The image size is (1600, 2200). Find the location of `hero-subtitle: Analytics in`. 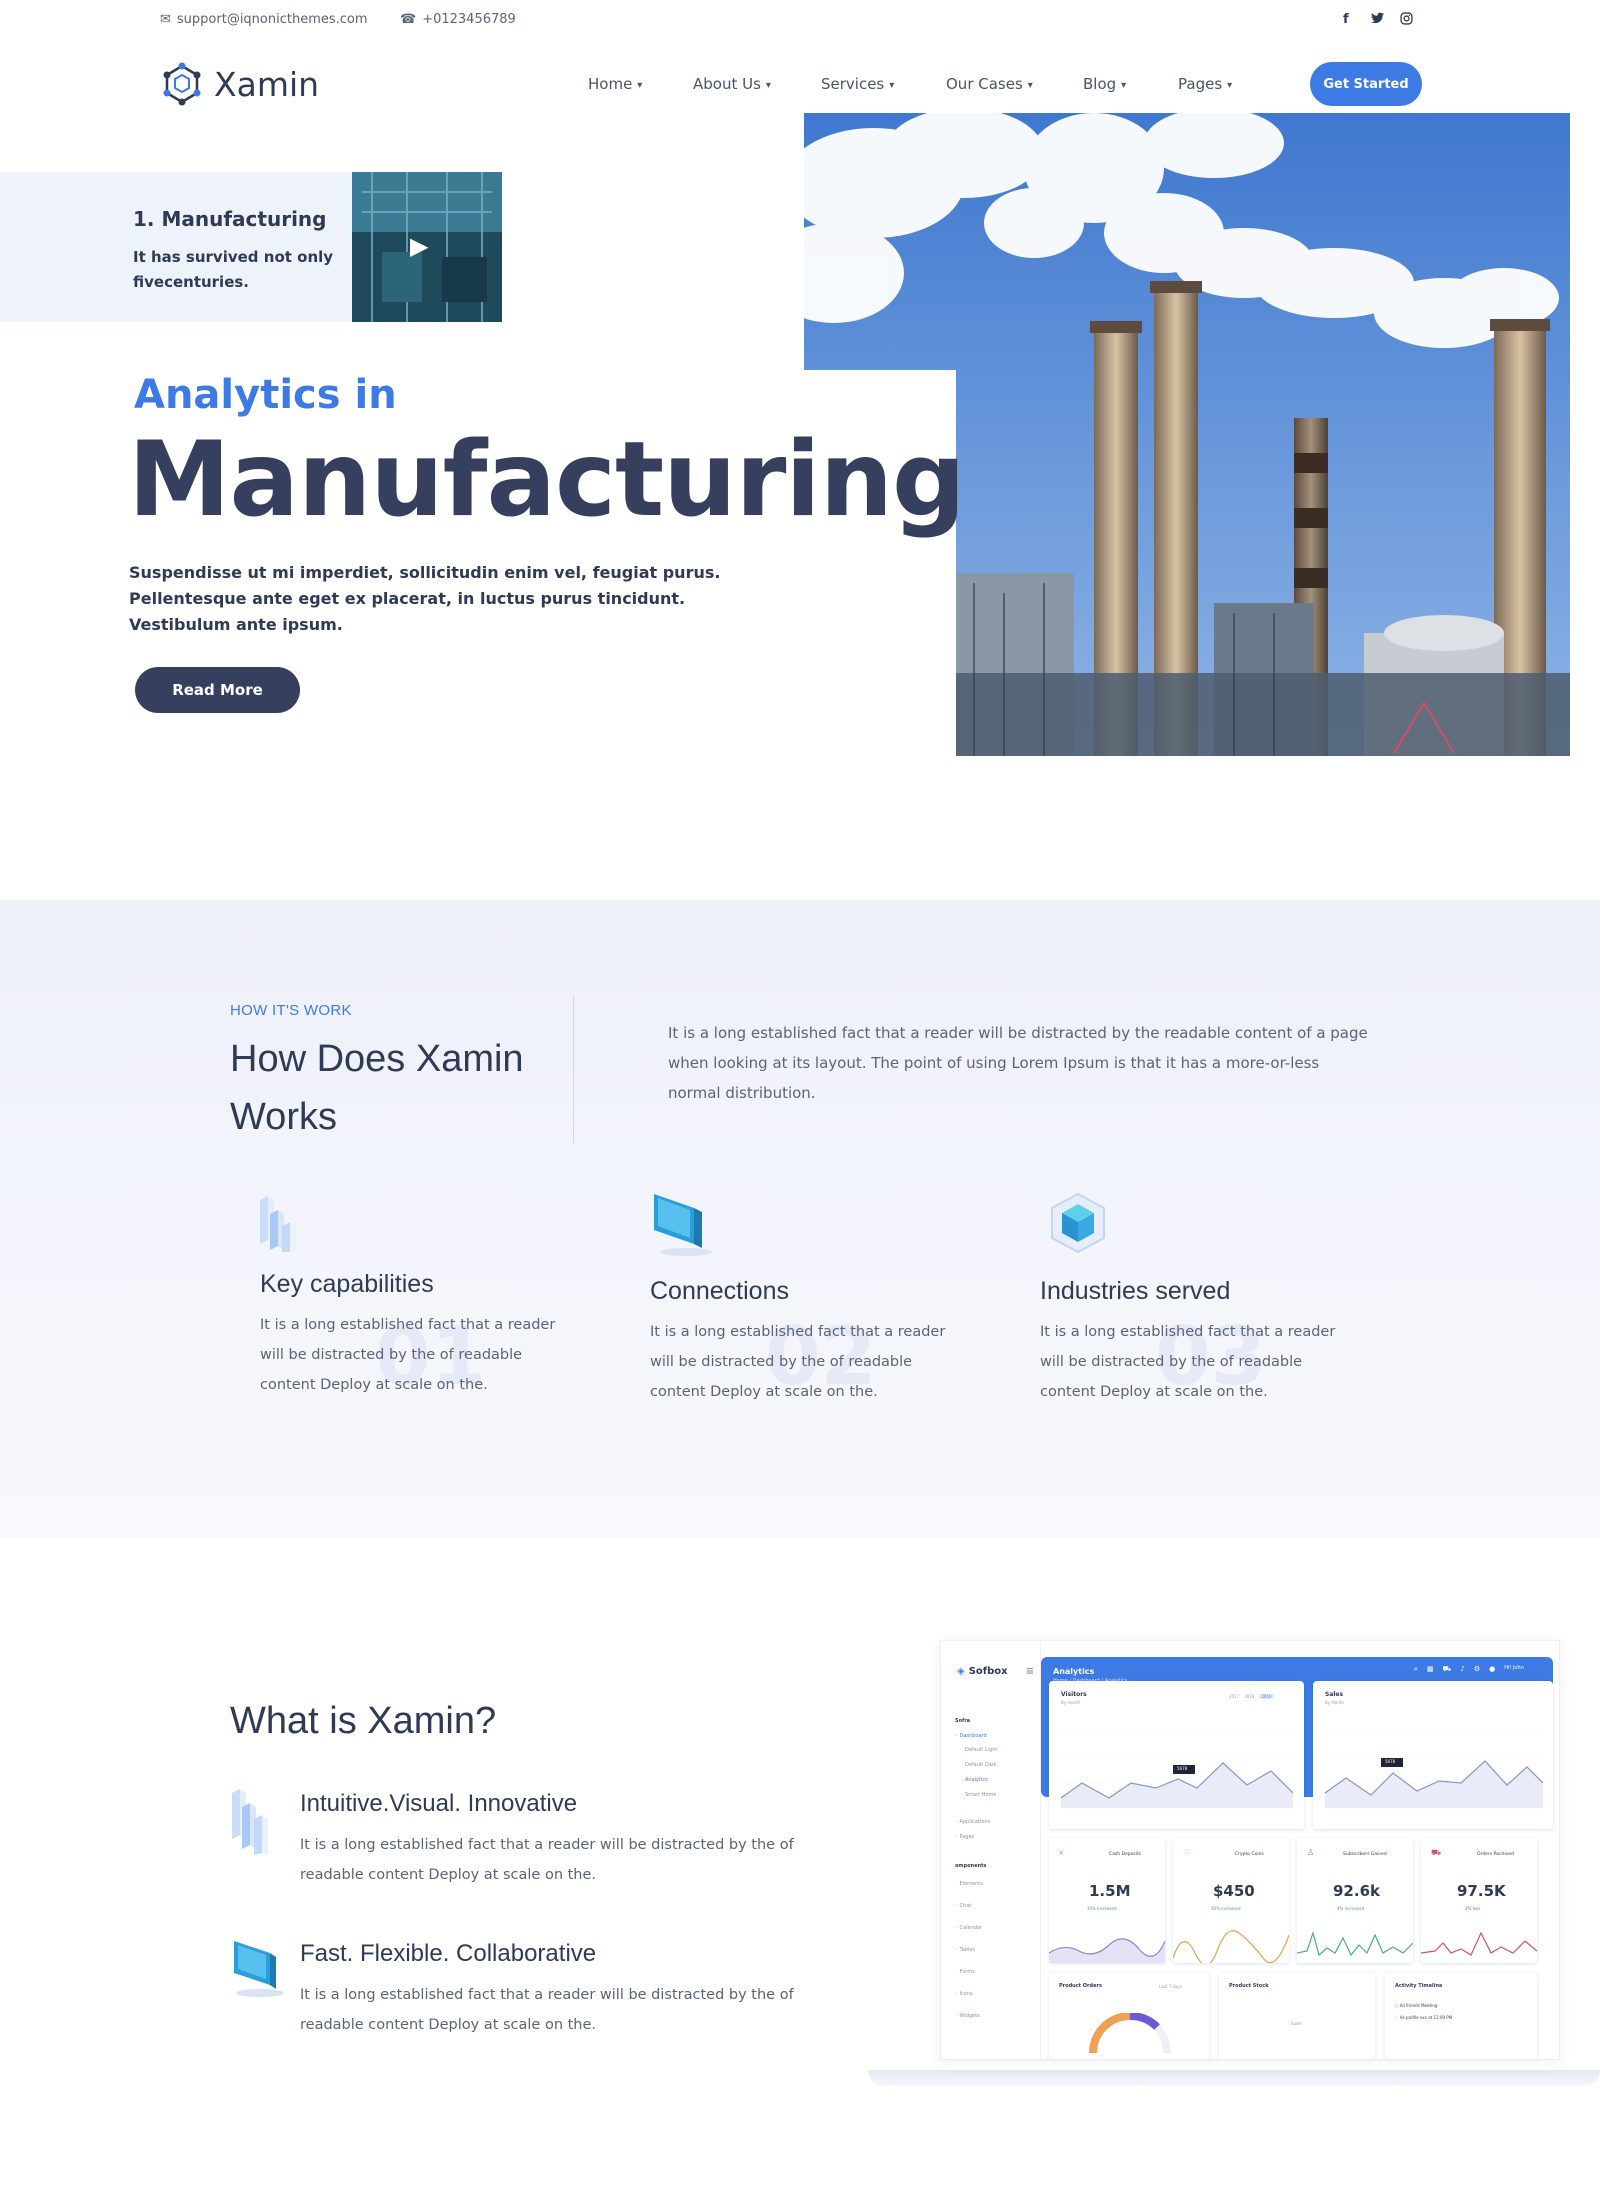

hero-subtitle: Analytics in is located at coordinates (265, 395).